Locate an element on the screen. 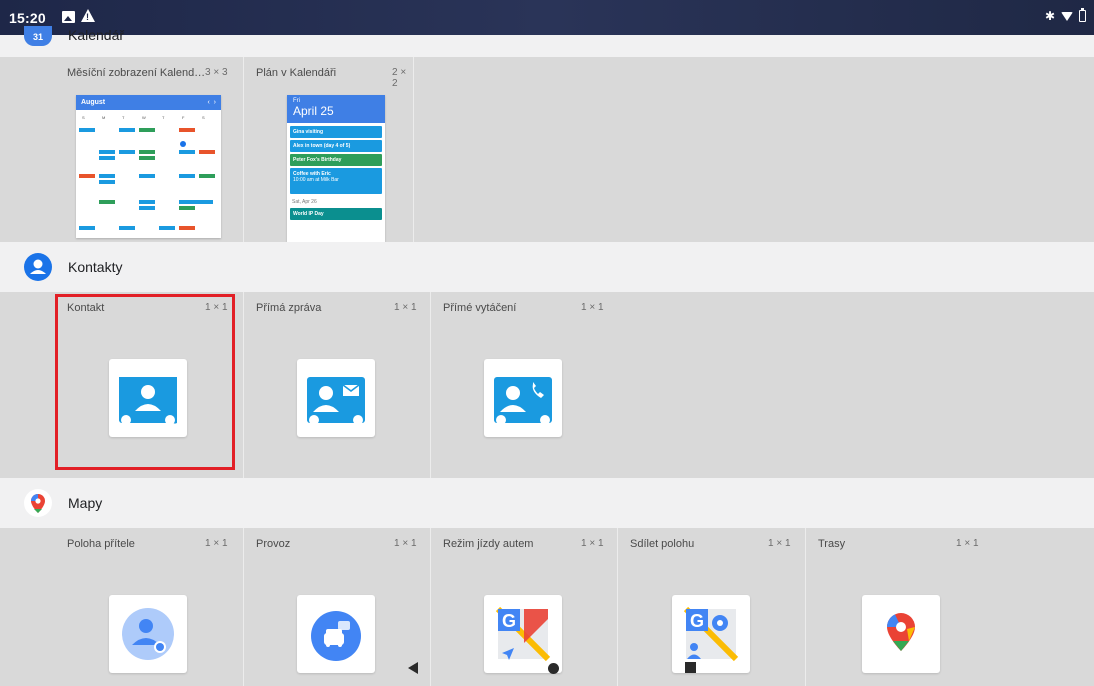 The width and height of the screenshot is (1094, 686). contacts-app-header: Kontakty is located at coordinates (547, 267).